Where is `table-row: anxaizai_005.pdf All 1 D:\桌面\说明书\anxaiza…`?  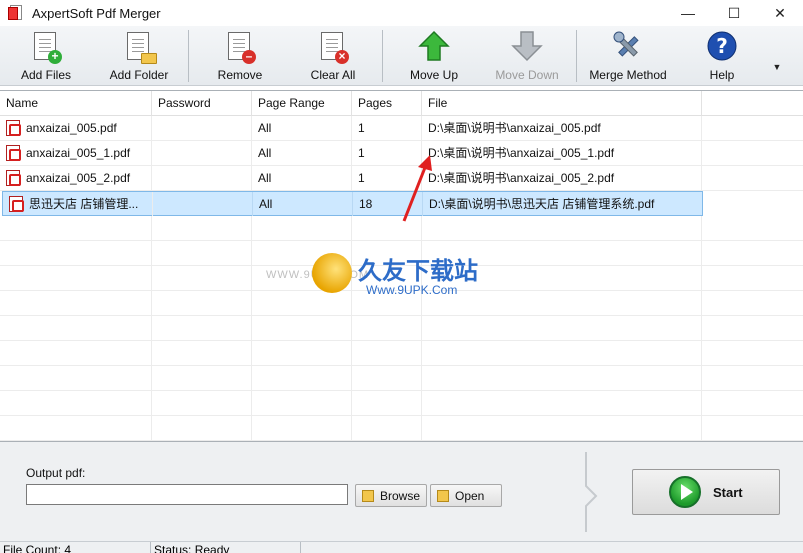
table-row: anxaizai_005.pdf All 1 D:\桌面\说明书\anxaiza… is located at coordinates (401, 128).